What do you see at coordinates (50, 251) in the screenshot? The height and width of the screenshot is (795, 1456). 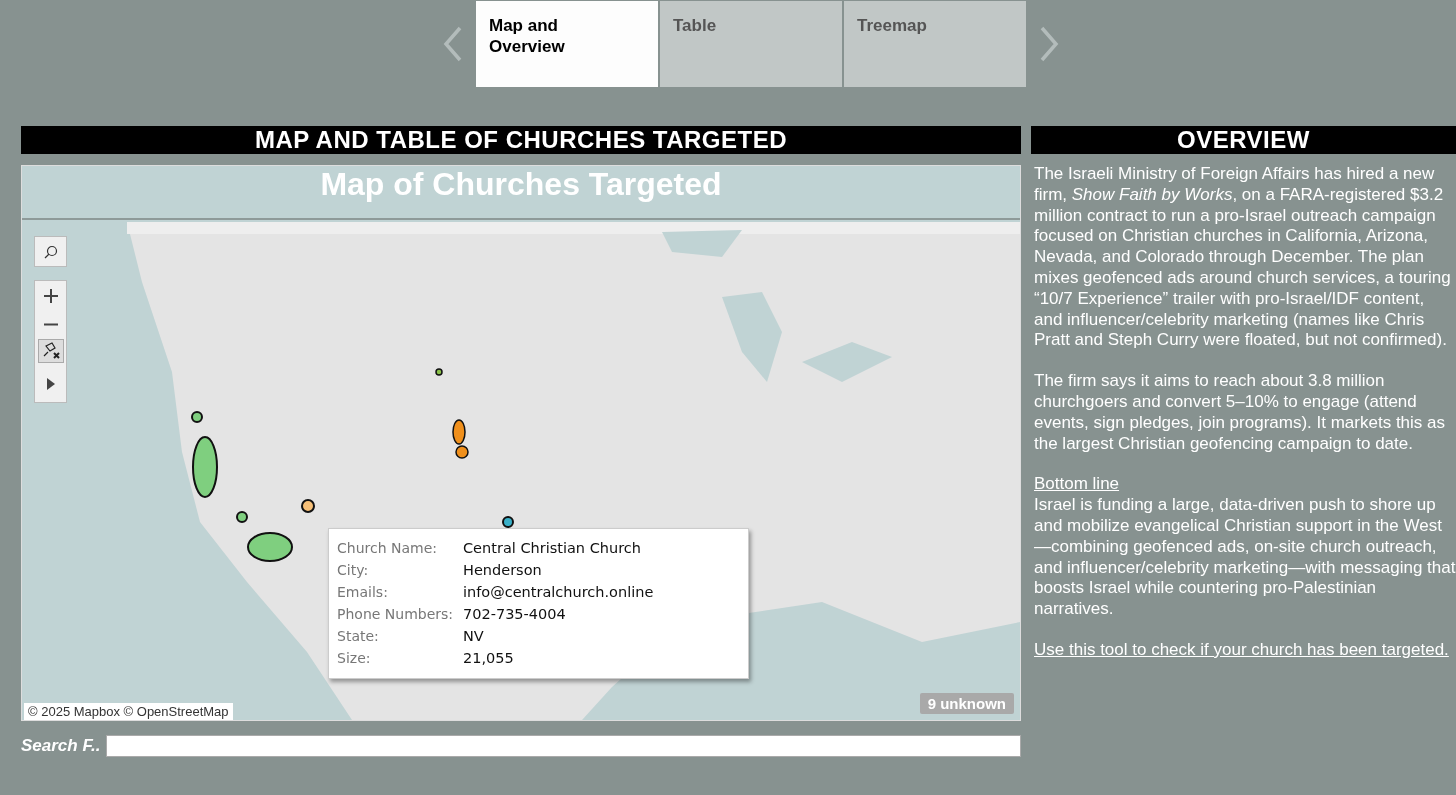 I see `search-icon` at bounding box center [50, 251].